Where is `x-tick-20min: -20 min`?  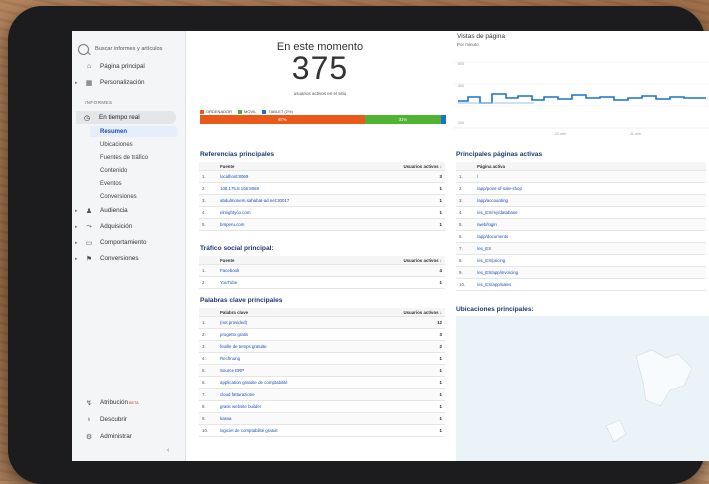
x-tick-20min: -20 min is located at coordinates (560, 134).